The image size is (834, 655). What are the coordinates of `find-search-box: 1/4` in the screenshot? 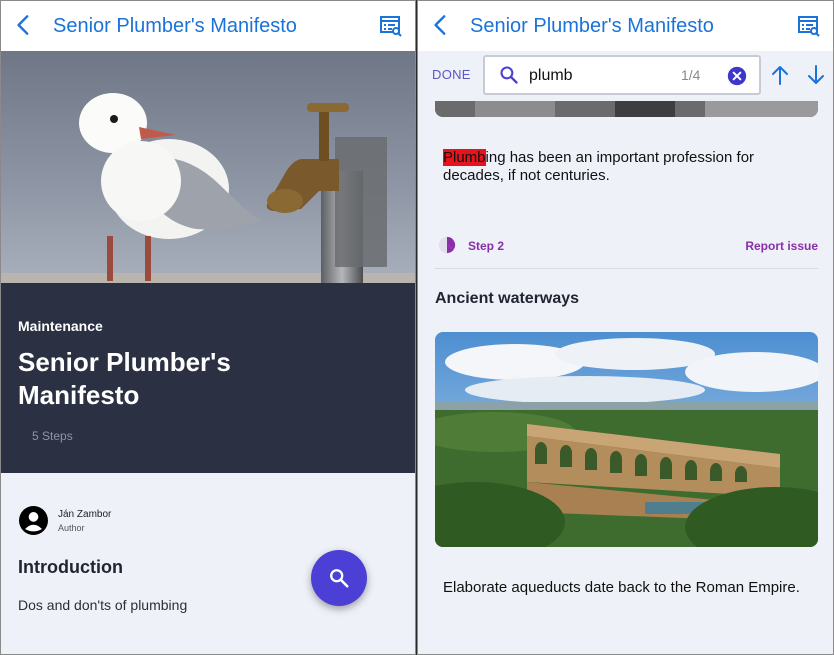 It's located at (622, 75).